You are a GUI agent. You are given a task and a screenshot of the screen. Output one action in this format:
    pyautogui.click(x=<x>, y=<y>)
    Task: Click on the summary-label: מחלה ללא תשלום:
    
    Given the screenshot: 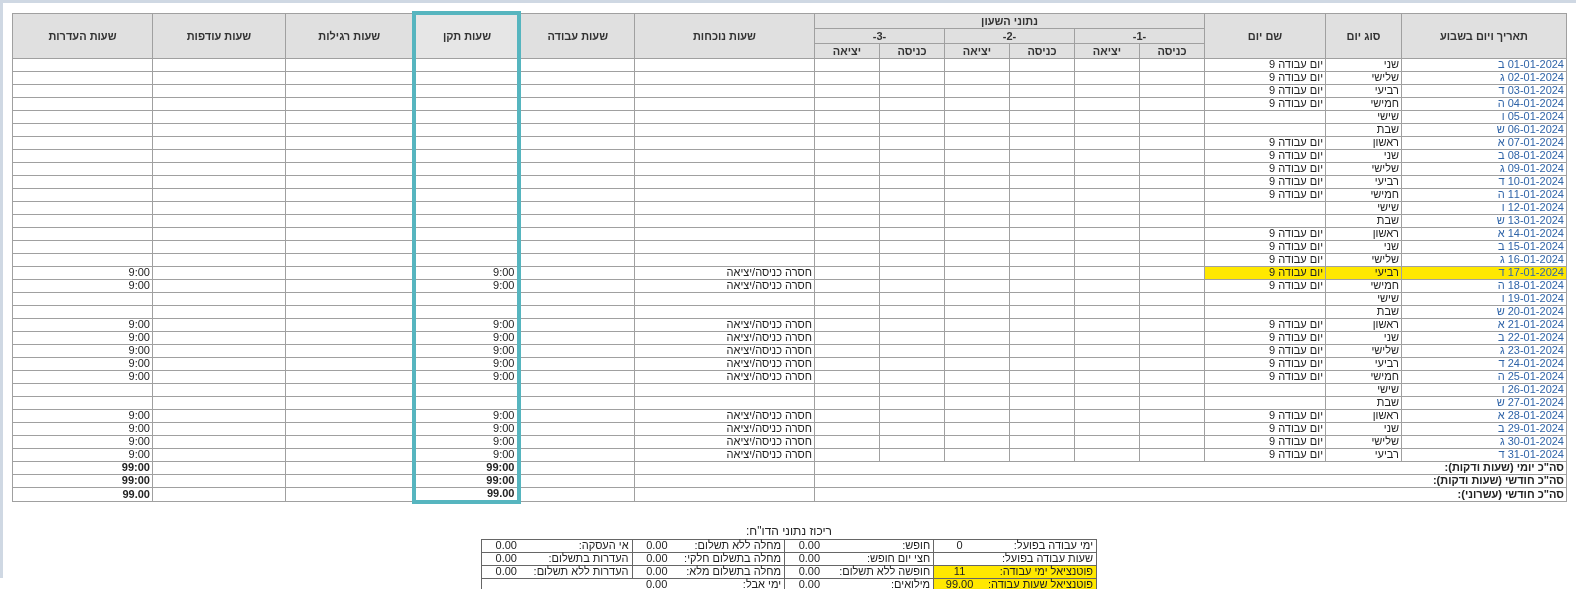 What is the action you would take?
    pyautogui.click(x=733, y=545)
    